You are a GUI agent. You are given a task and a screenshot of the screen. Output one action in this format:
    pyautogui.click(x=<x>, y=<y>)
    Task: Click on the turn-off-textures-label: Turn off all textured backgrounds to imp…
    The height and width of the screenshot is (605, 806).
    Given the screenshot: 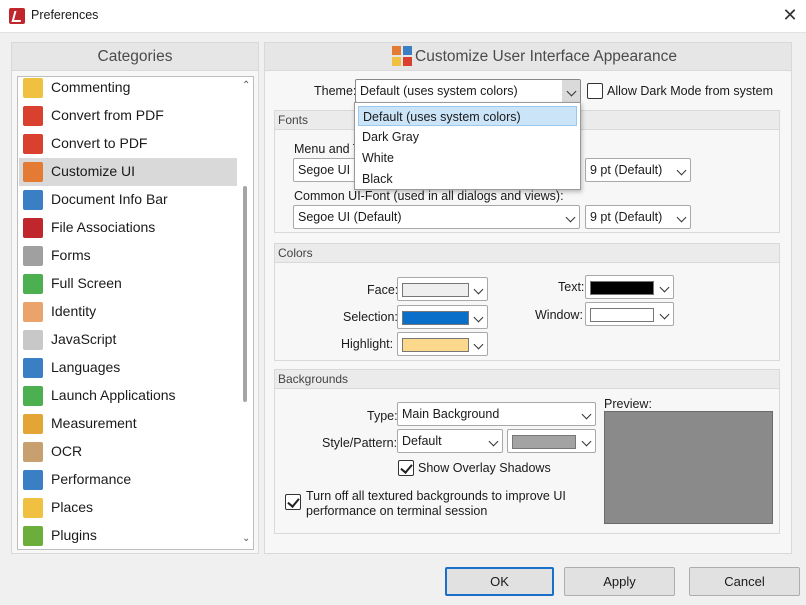 What is the action you would take?
    pyautogui.click(x=436, y=504)
    